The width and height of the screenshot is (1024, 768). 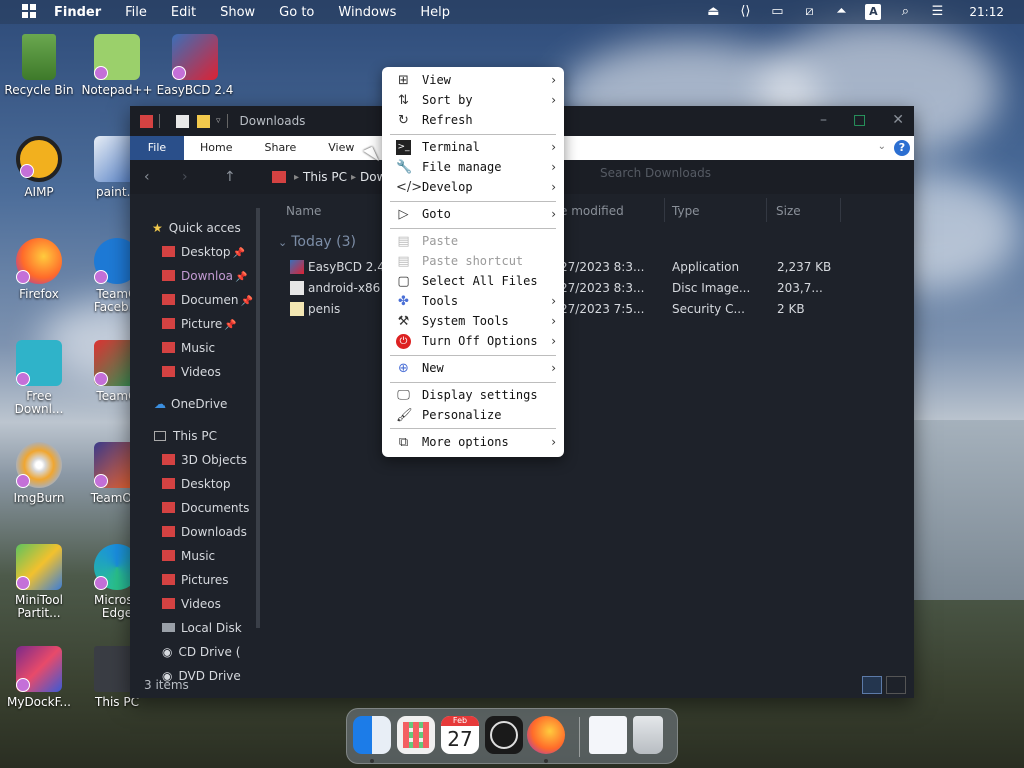 What do you see at coordinates (204, 460) in the screenshot?
I see `sidebar-item-3d-objects: 3D Objects` at bounding box center [204, 460].